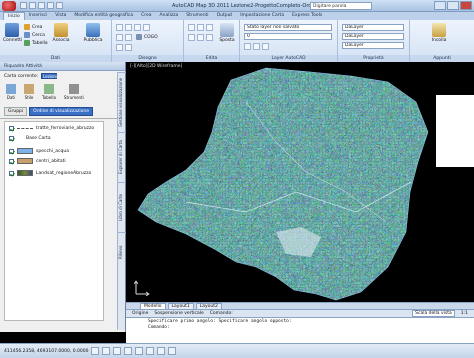  What do you see at coordinates (119, 27) in the screenshot?
I see `line-tool-icon` at bounding box center [119, 27].